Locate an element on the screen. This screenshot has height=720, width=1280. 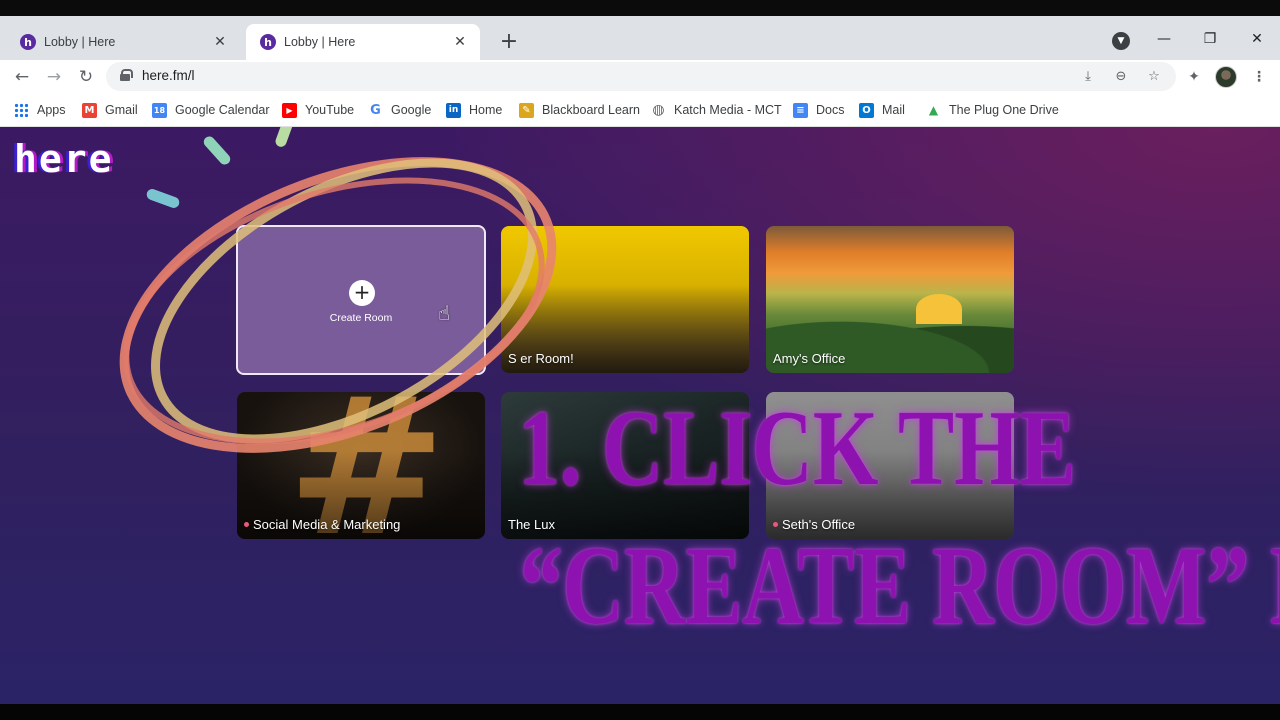
live-indicator-icon is located at coordinates (246, 524).